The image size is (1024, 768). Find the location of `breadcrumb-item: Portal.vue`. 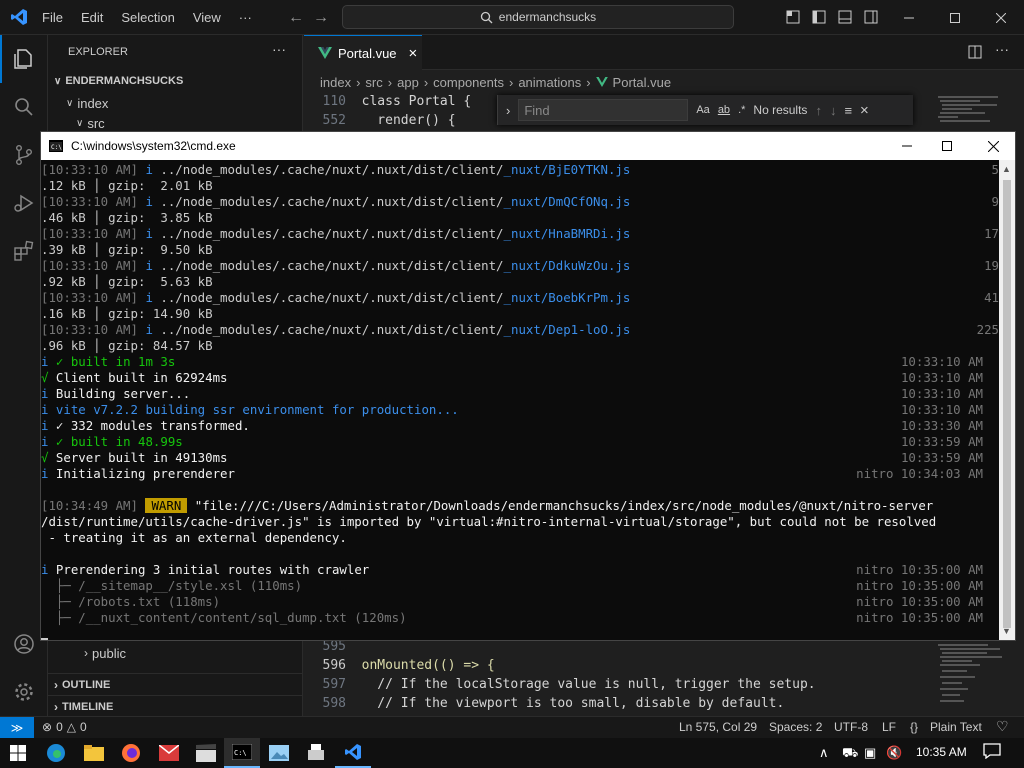

breadcrumb-item: Portal.vue is located at coordinates (642, 82).